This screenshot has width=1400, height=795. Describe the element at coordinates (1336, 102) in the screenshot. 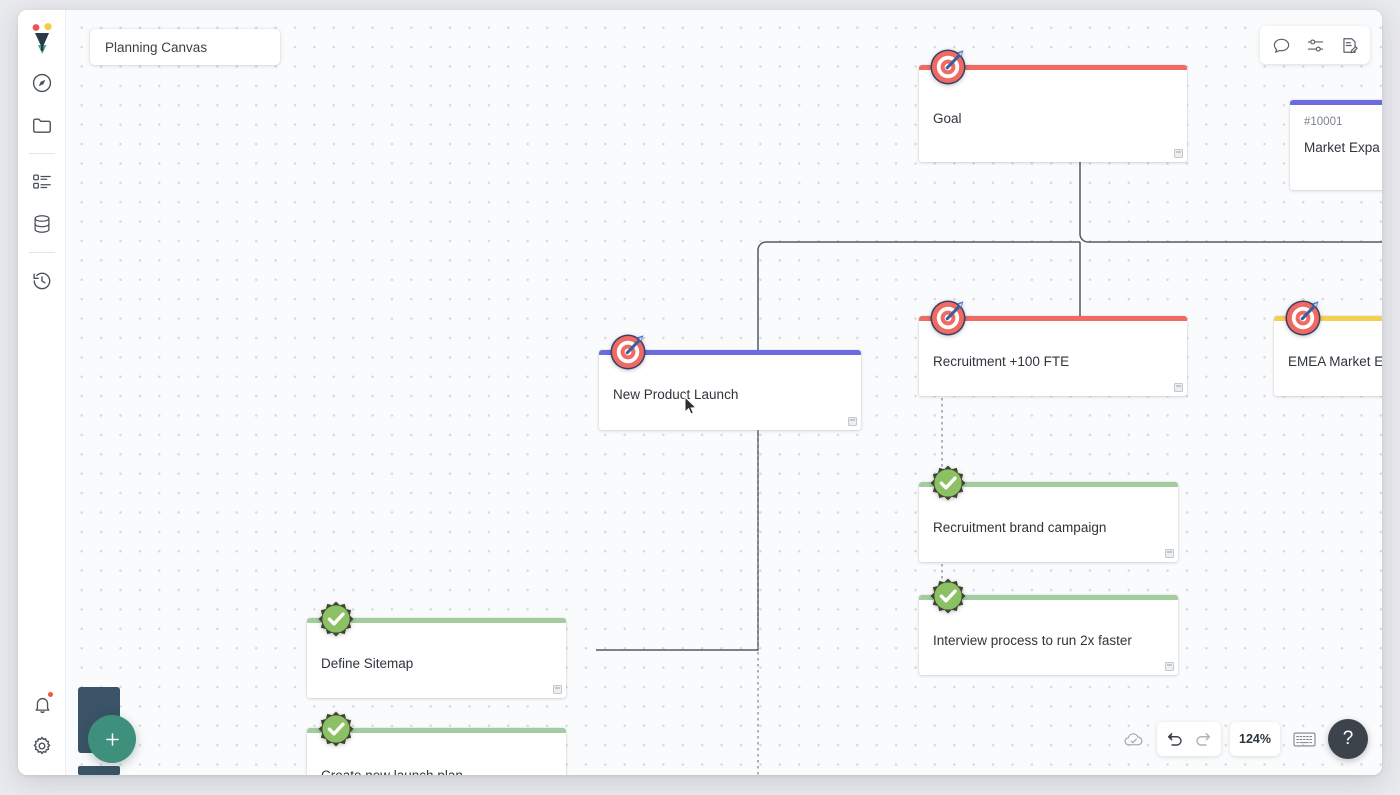

I see `card-color-bar` at that location.